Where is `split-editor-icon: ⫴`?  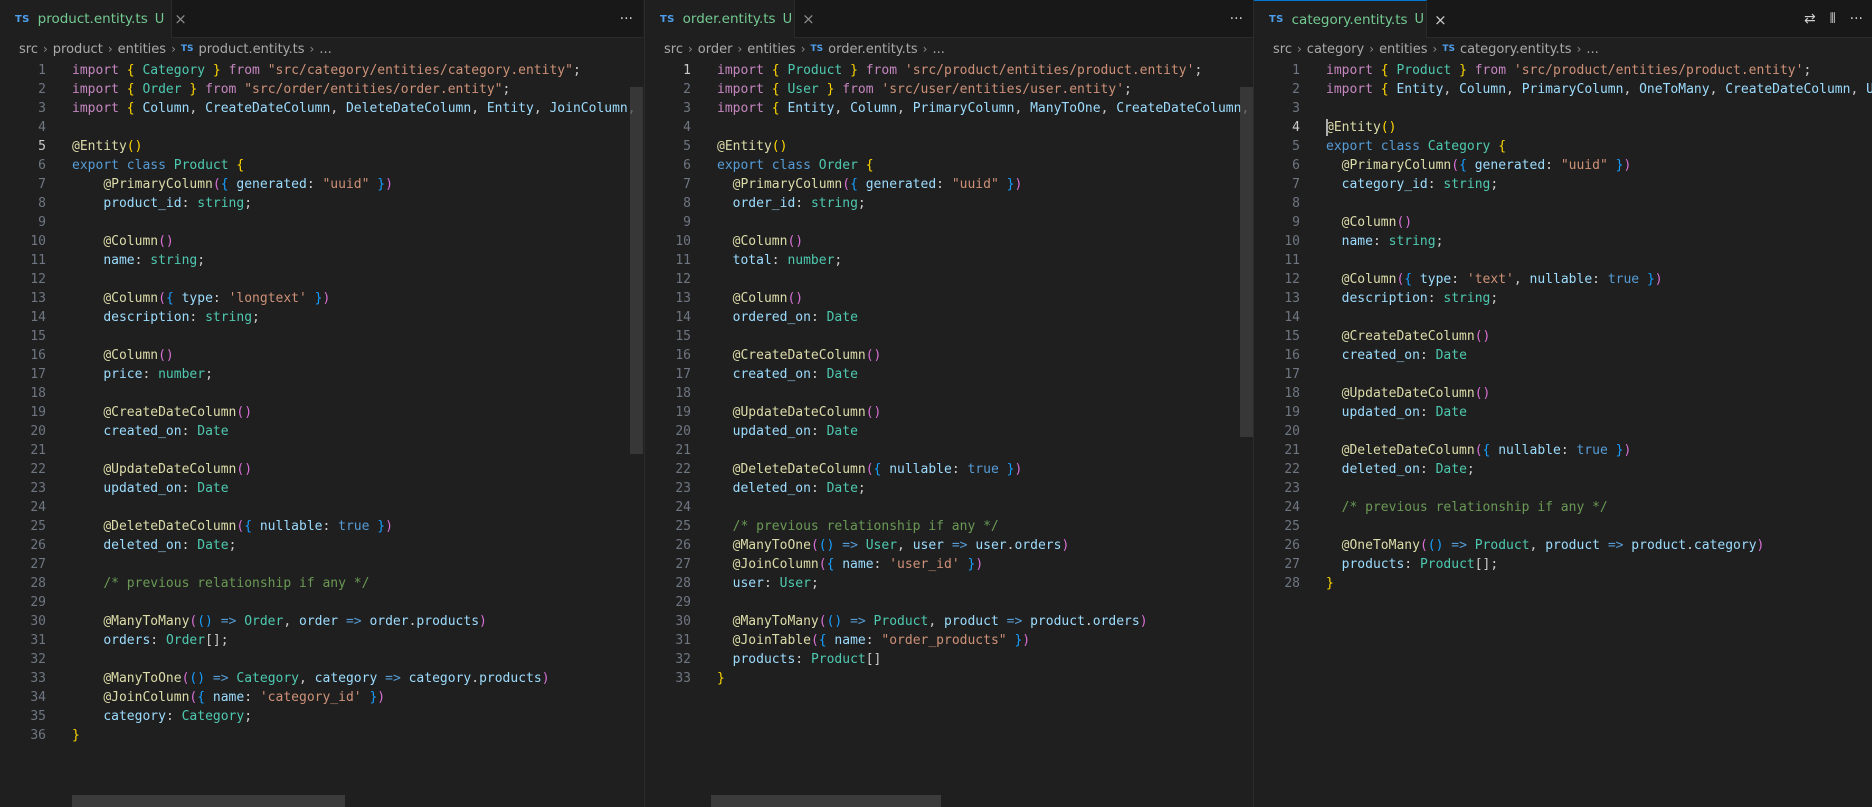 split-editor-icon: ⫴ is located at coordinates (1833, 19).